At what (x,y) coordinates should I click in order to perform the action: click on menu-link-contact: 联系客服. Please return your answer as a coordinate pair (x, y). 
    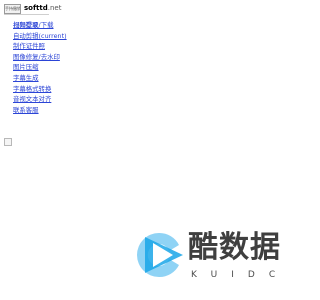
    Looking at the image, I should click on (26, 110).